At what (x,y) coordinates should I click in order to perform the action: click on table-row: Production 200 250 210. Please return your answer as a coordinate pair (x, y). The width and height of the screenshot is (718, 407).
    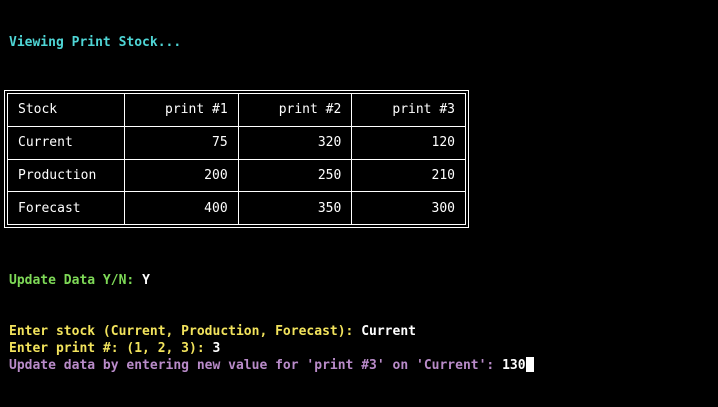
    Looking at the image, I should click on (236, 175).